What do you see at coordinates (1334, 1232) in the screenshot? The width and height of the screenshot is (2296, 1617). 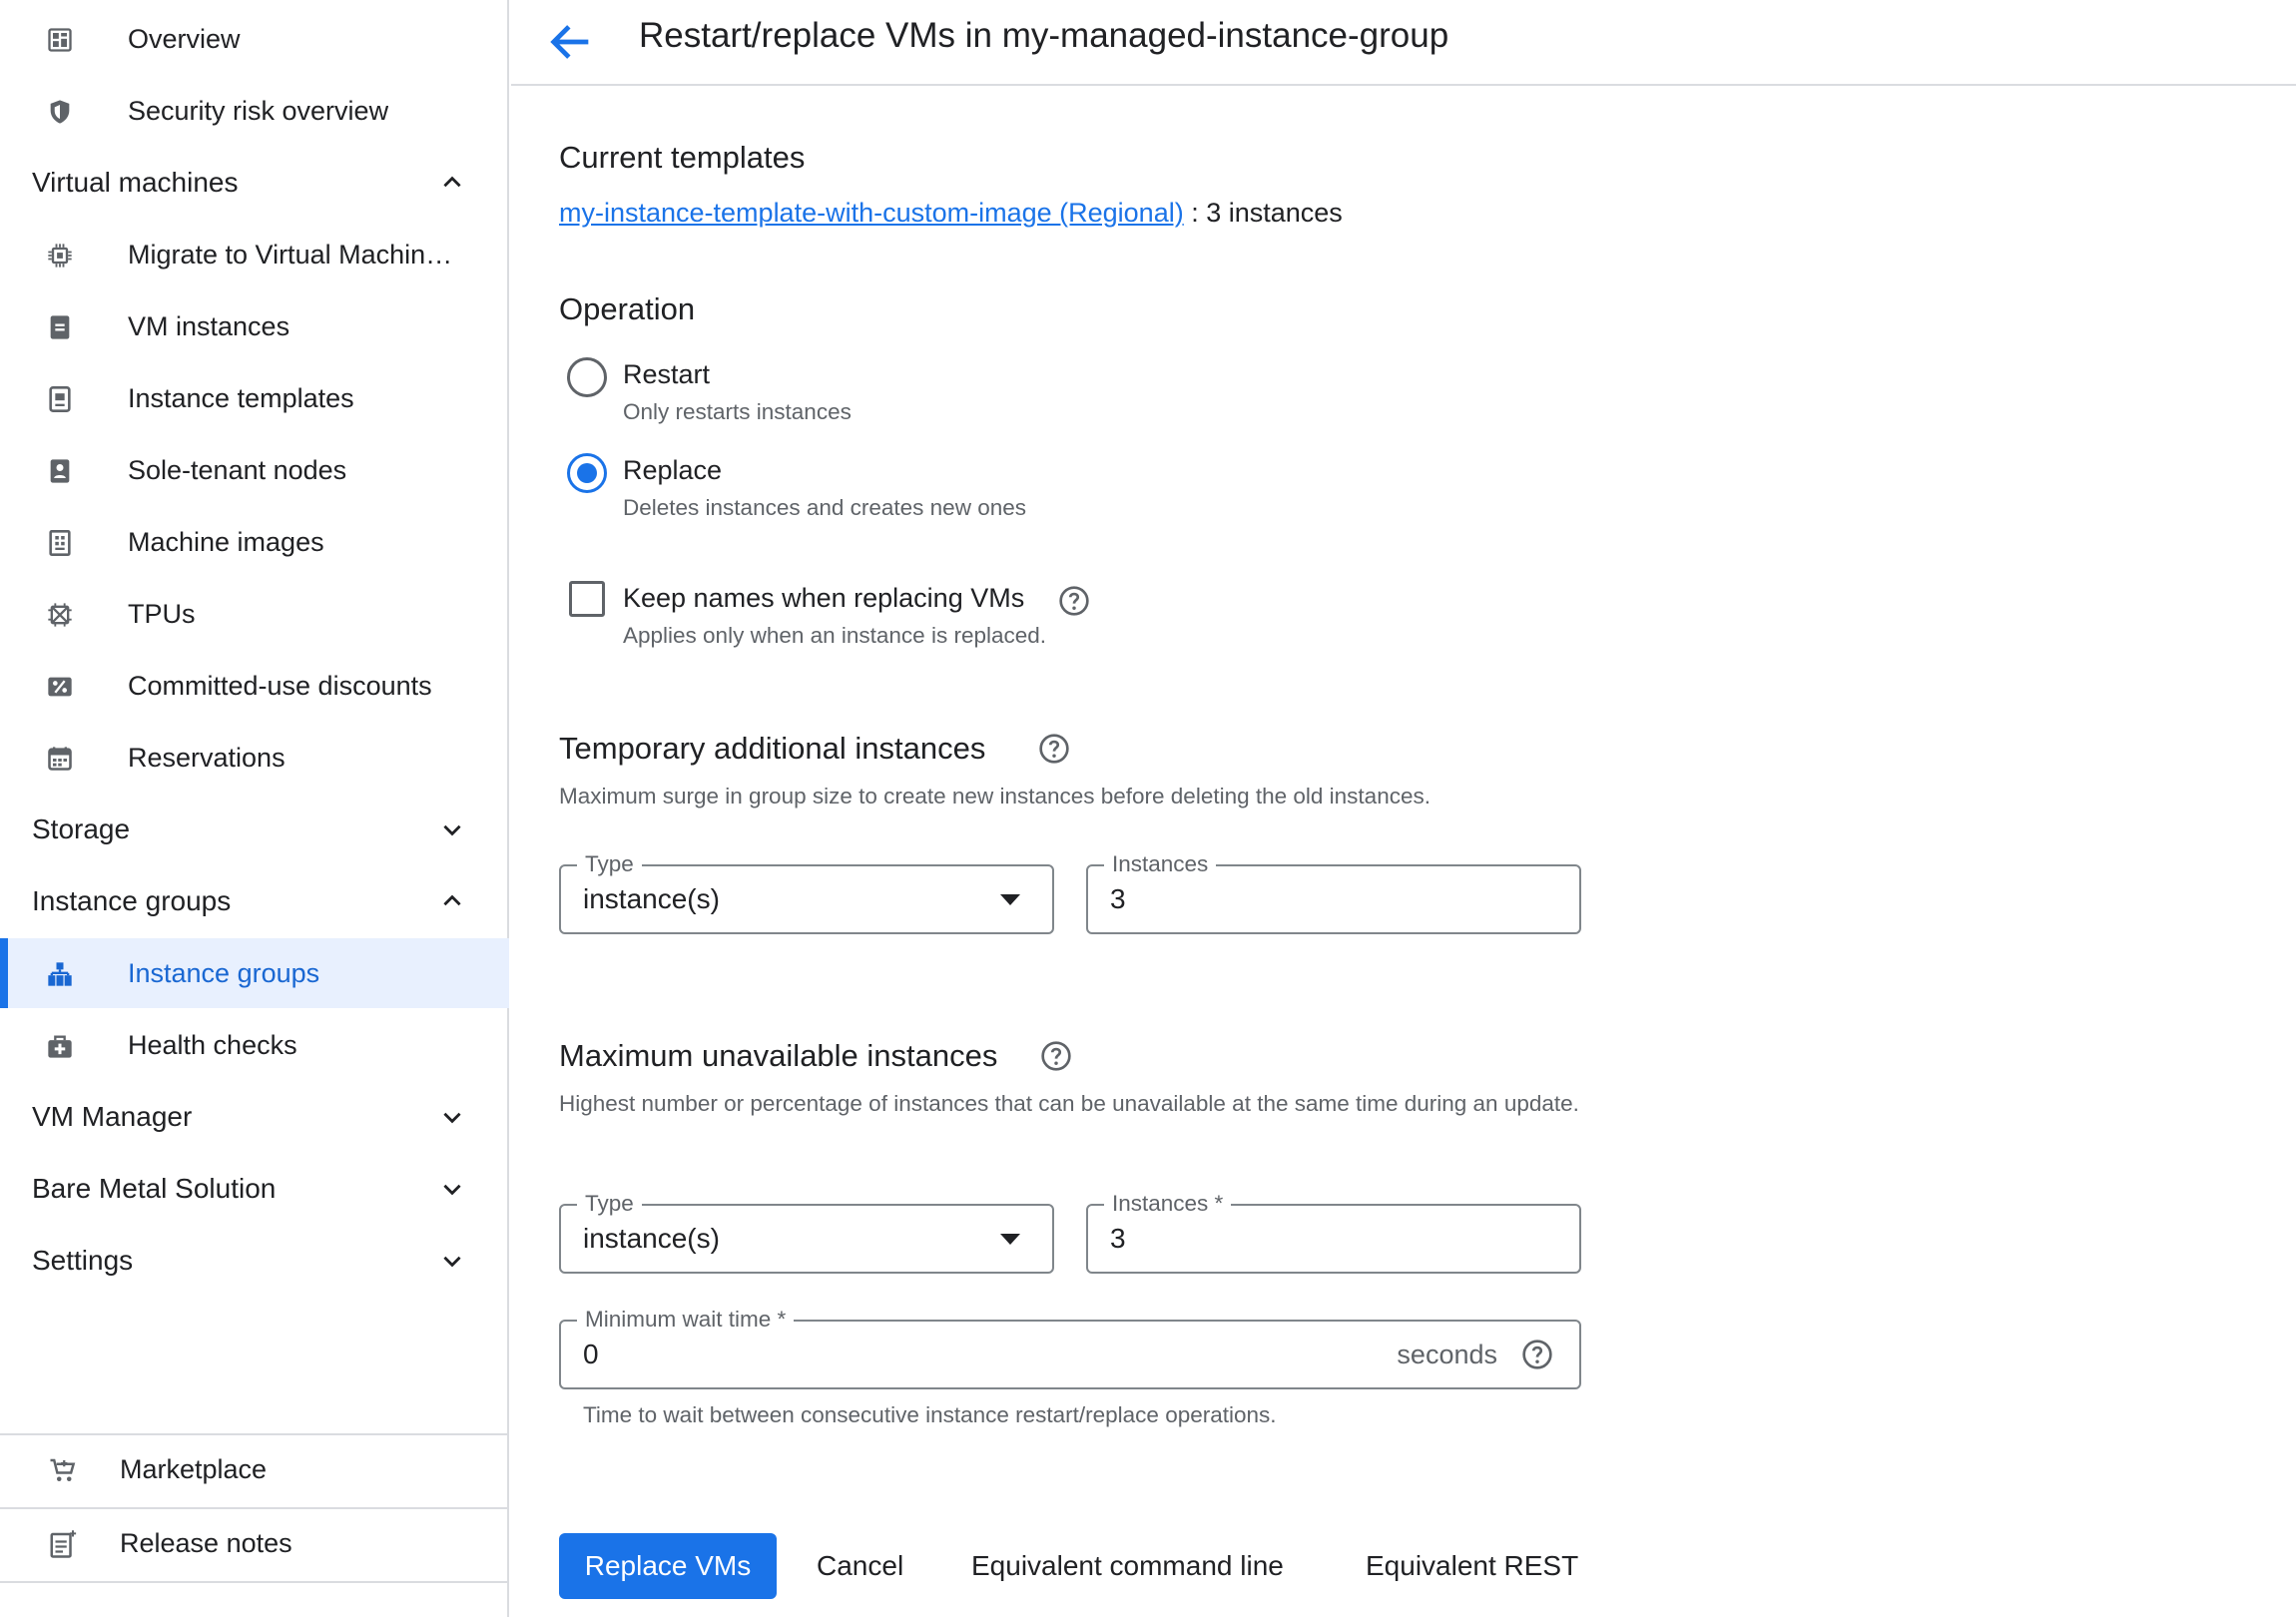 I see `unavailable-instances-input: Instances * 3` at bounding box center [1334, 1232].